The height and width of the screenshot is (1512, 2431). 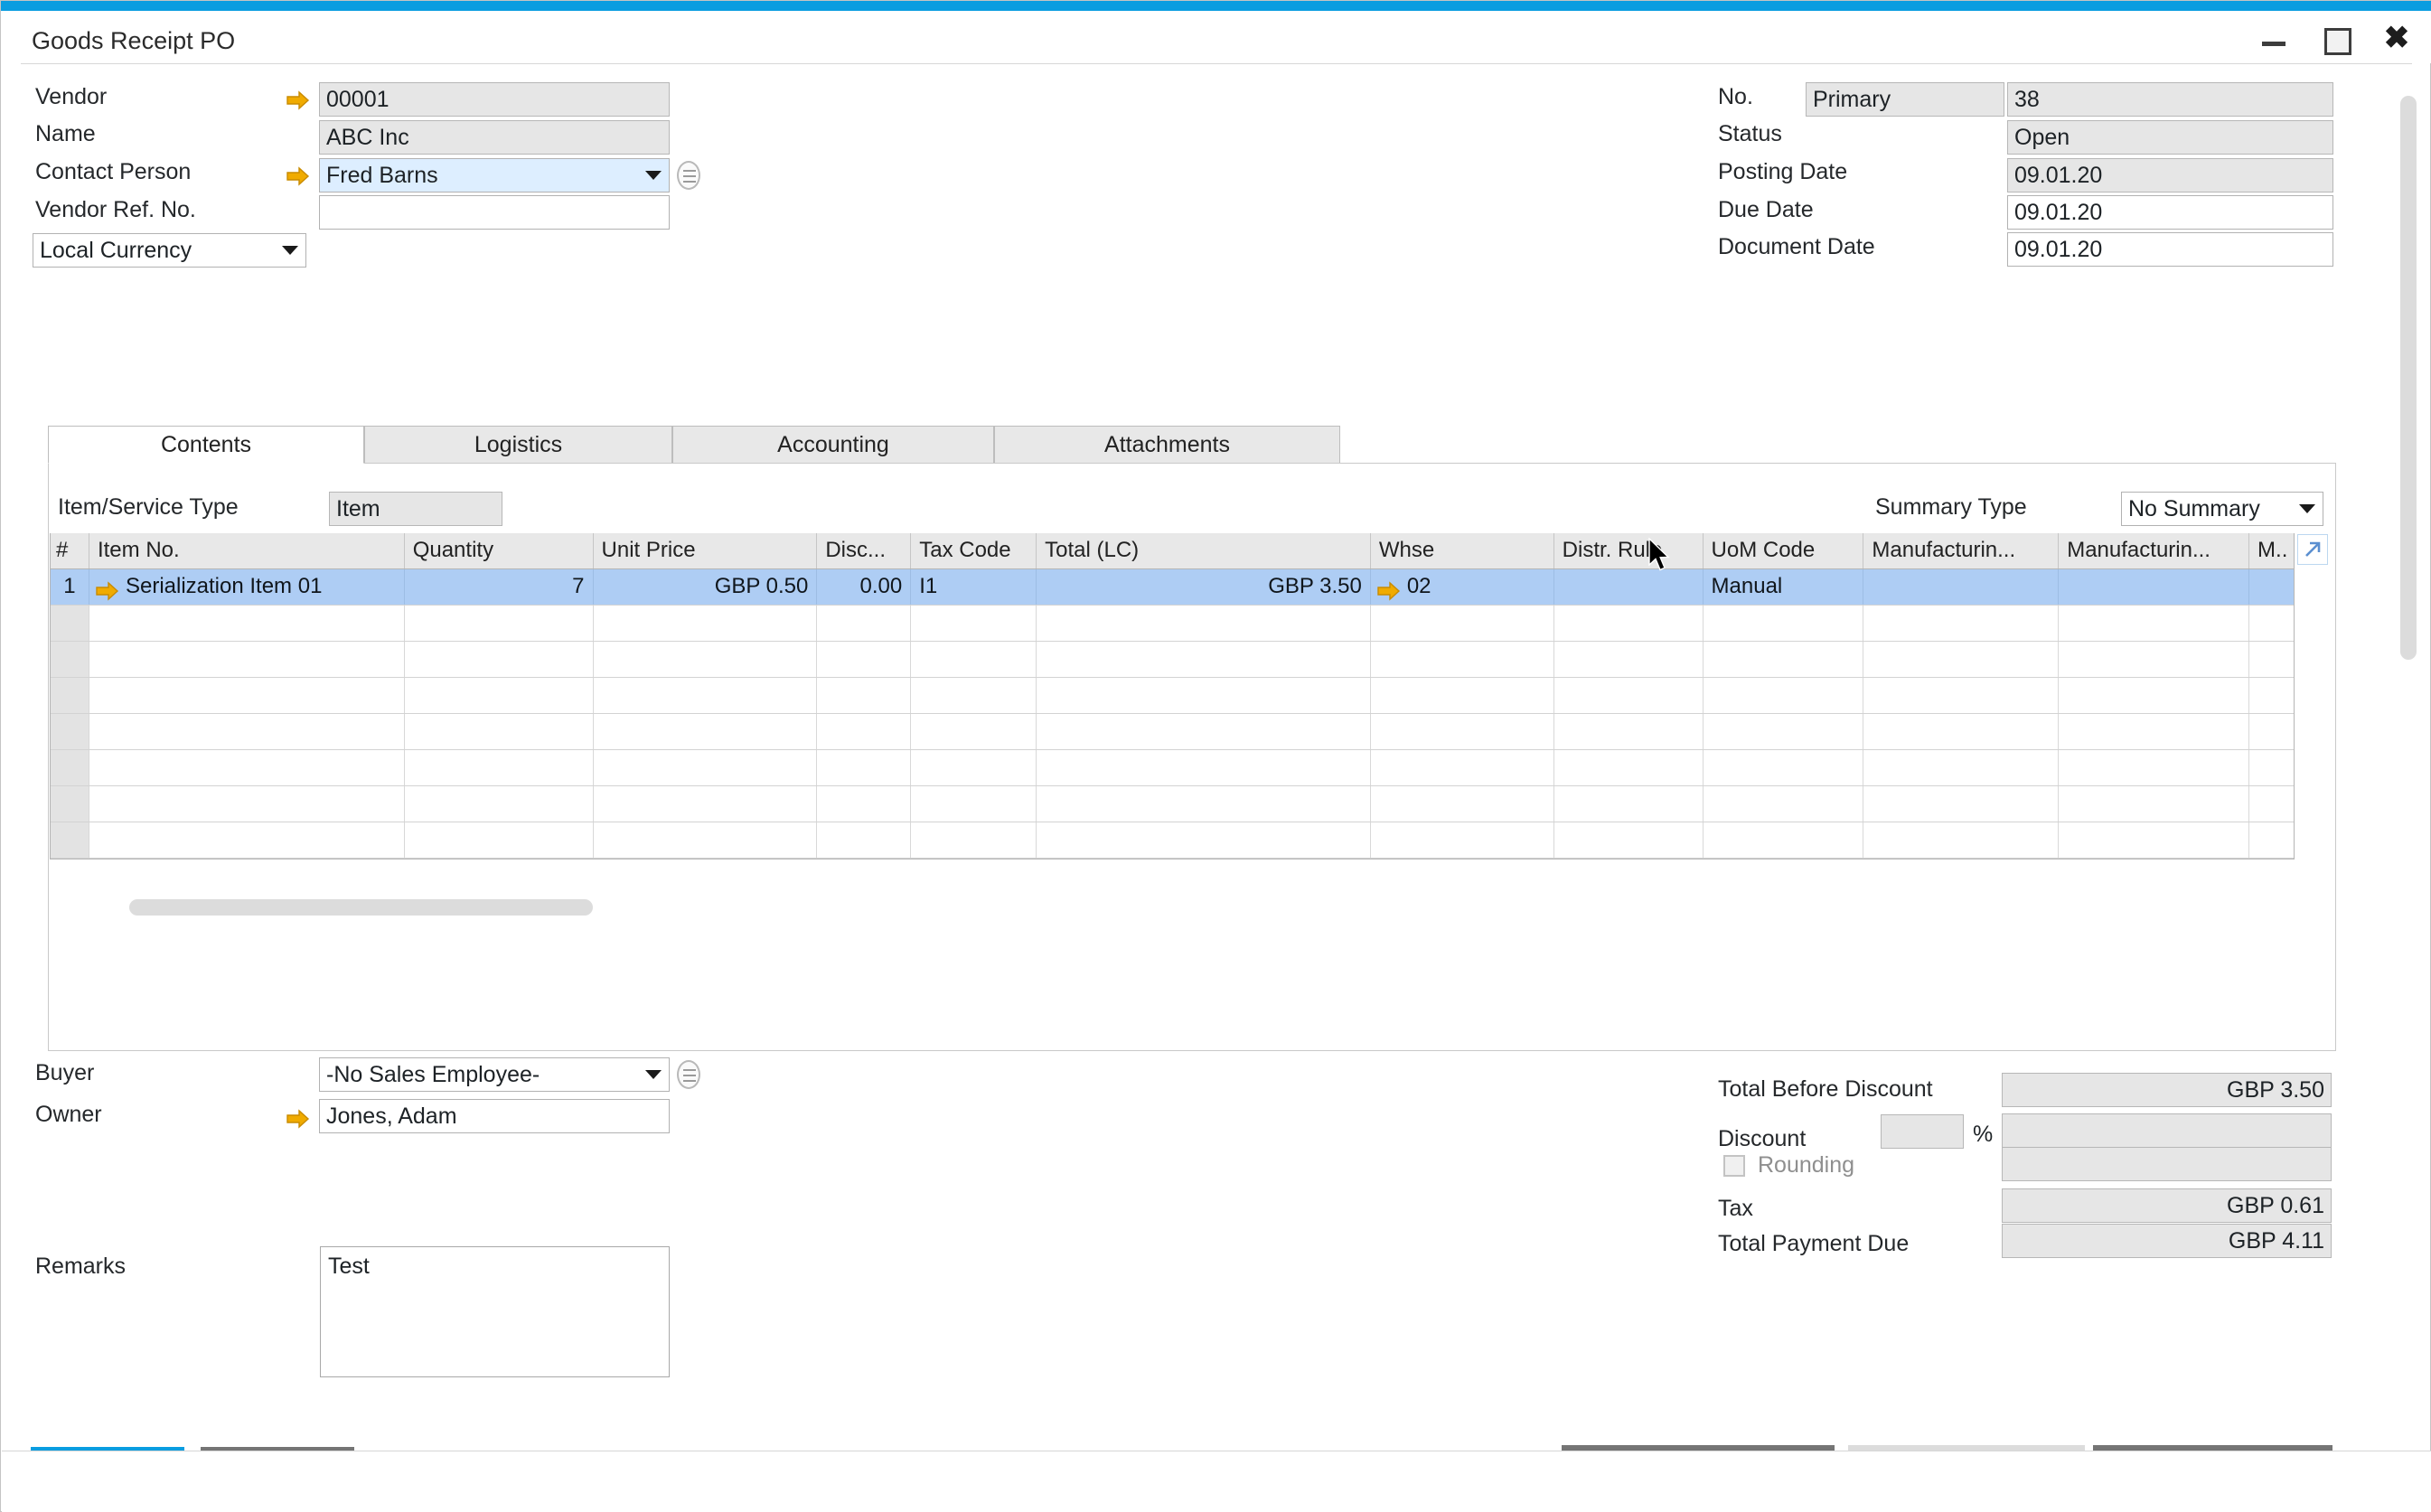 What do you see at coordinates (298, 176) in the screenshot?
I see `contact-person-link-arrow-icon` at bounding box center [298, 176].